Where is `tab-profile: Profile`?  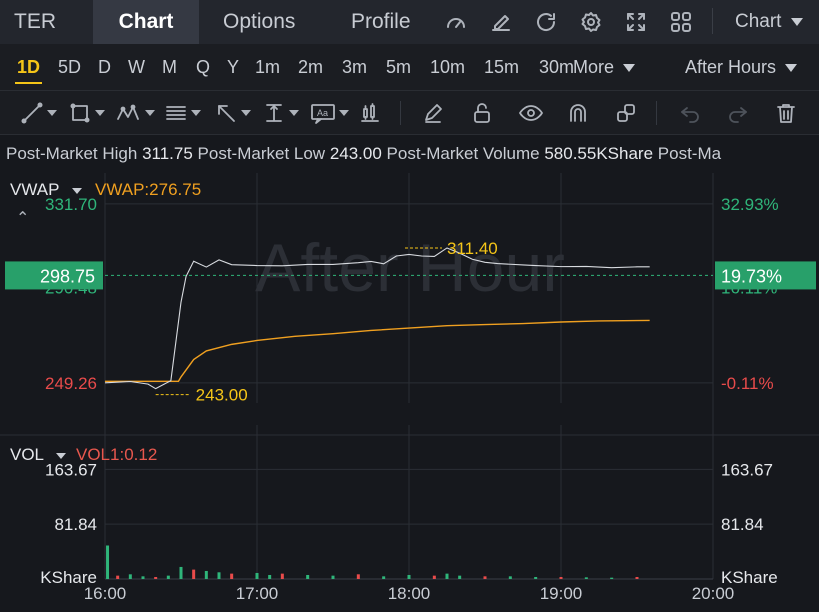
tab-profile: Profile is located at coordinates (381, 22).